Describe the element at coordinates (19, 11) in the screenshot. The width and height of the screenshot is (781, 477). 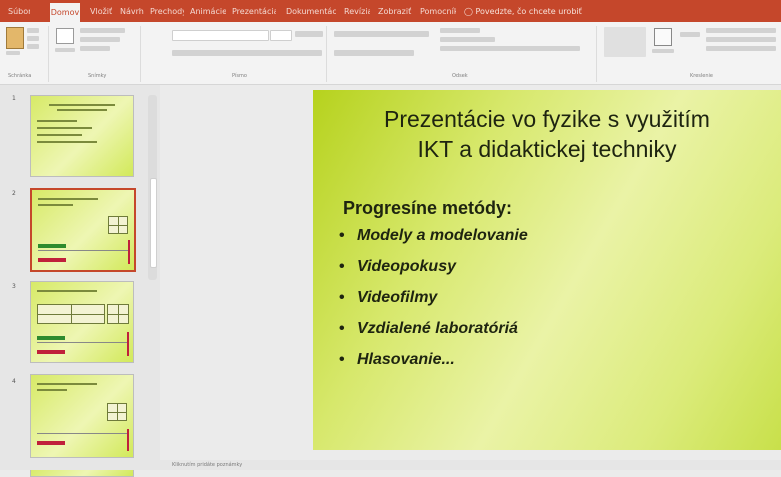
I see `tab-file: Súbor` at that location.